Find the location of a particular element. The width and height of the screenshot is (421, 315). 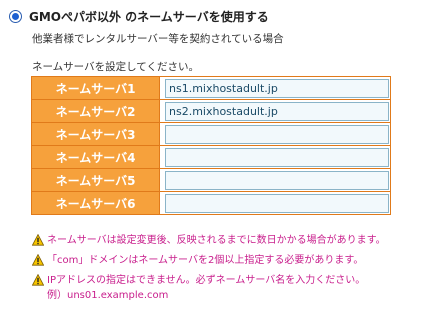

nameserver-1-input is located at coordinates (277, 88).